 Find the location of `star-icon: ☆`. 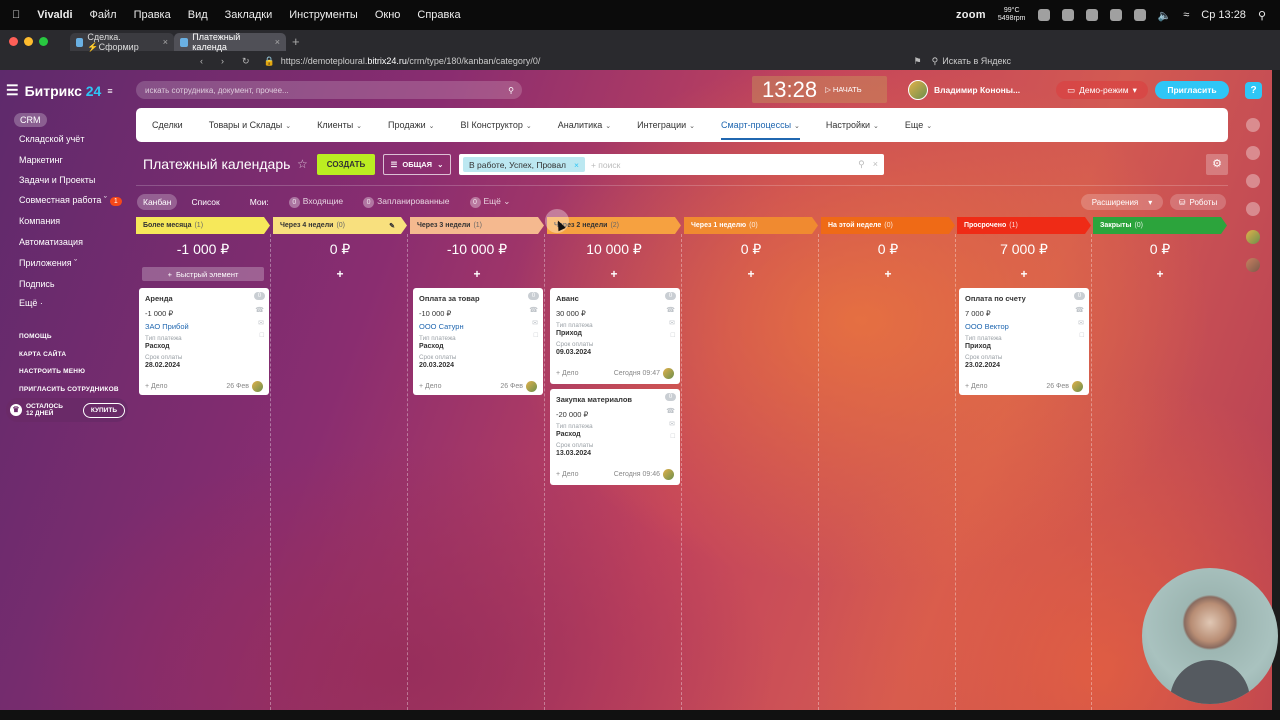

star-icon: ☆ is located at coordinates (302, 164).